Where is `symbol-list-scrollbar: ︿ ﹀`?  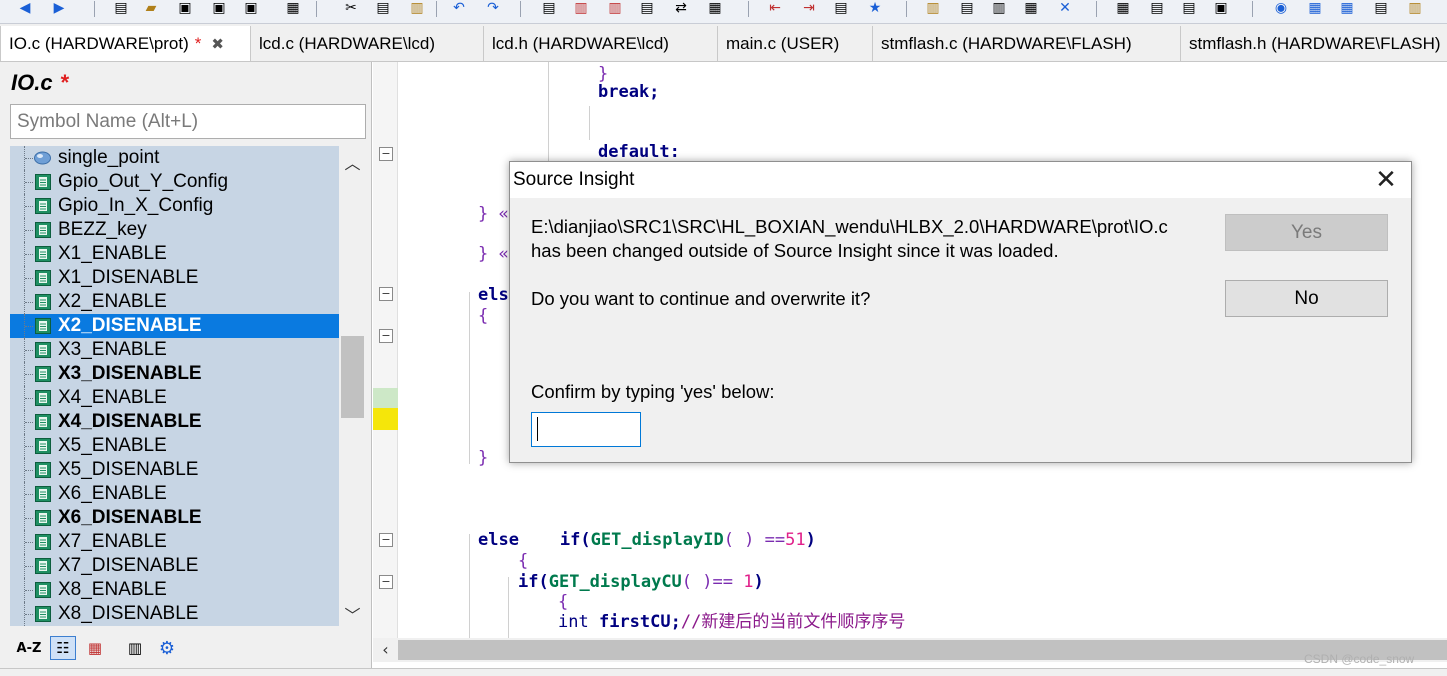 symbol-list-scrollbar: ︿ ﹀ is located at coordinates (352, 386).